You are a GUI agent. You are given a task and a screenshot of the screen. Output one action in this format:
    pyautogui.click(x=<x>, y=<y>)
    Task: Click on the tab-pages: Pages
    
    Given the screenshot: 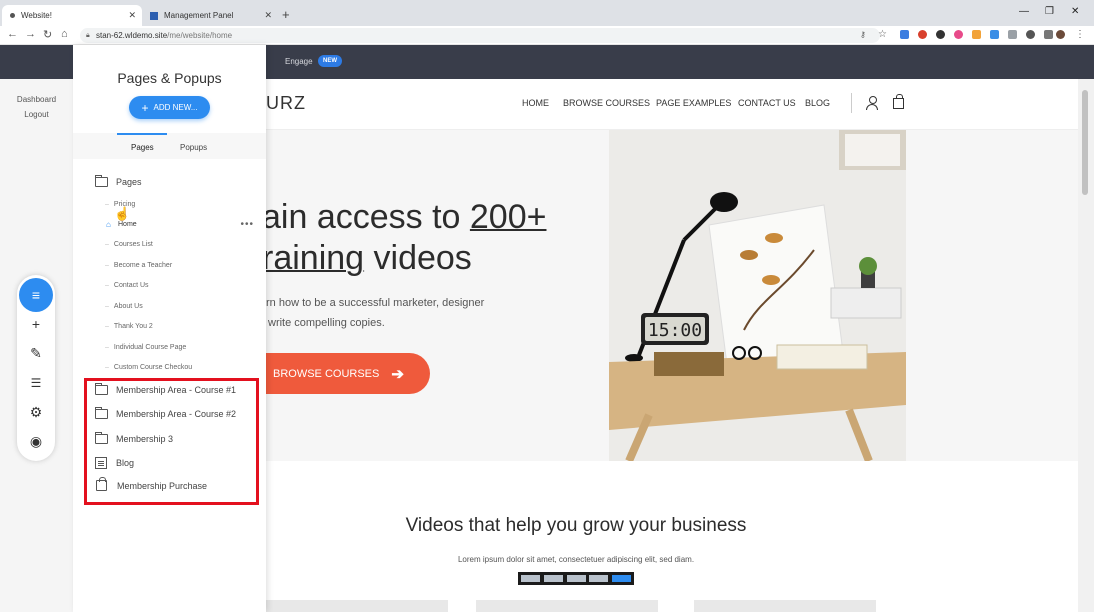 What is the action you would take?
    pyautogui.click(x=142, y=147)
    